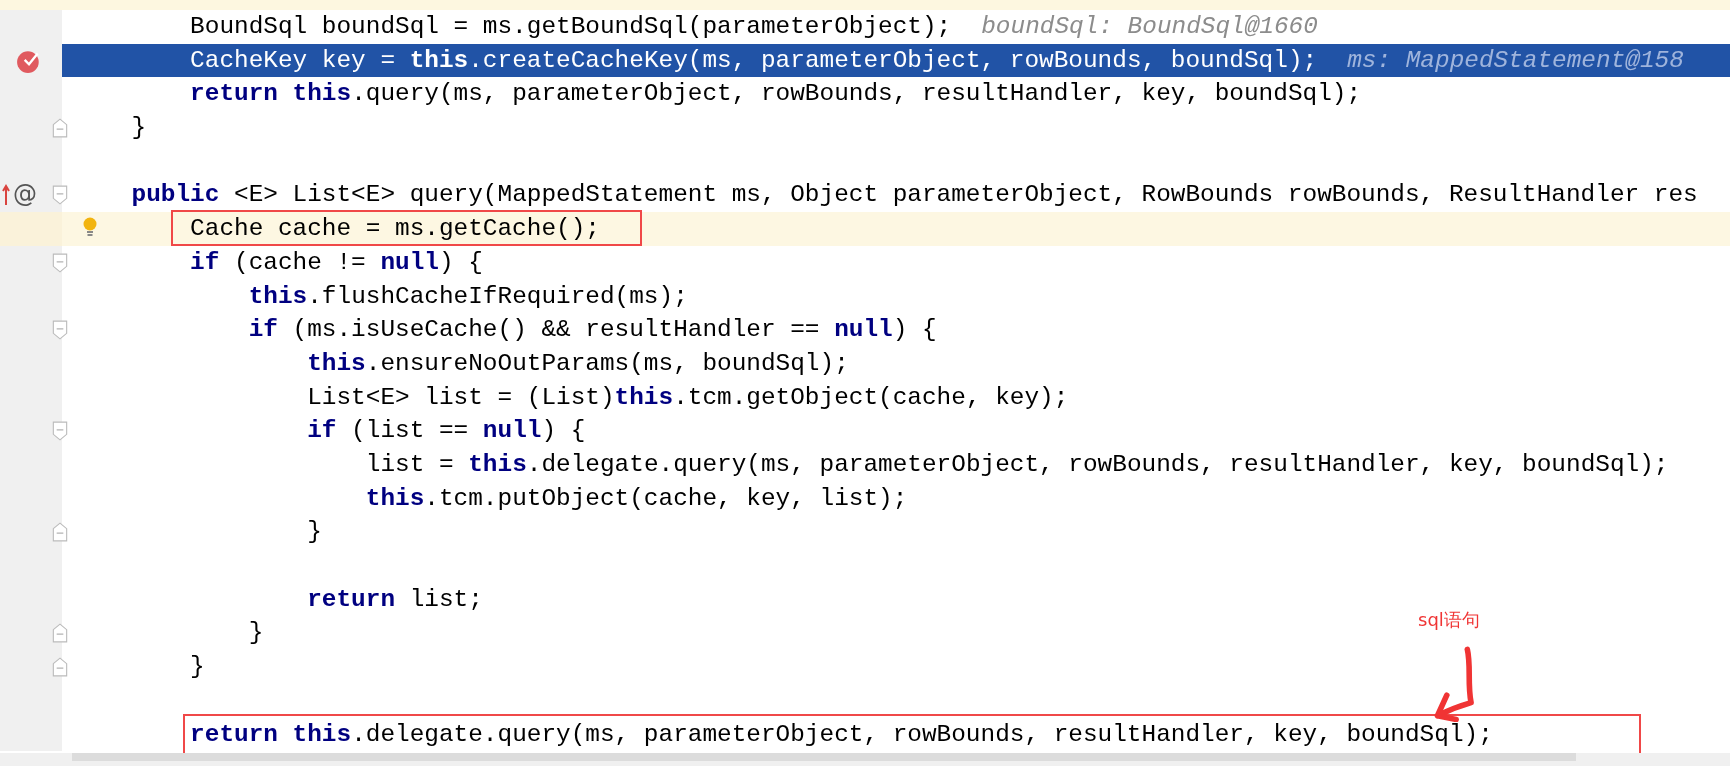 Image resolution: width=1730 pixels, height=766 pixels. Describe the element at coordinates (25, 195) in the screenshot. I see `annotation-marker: @` at that location.